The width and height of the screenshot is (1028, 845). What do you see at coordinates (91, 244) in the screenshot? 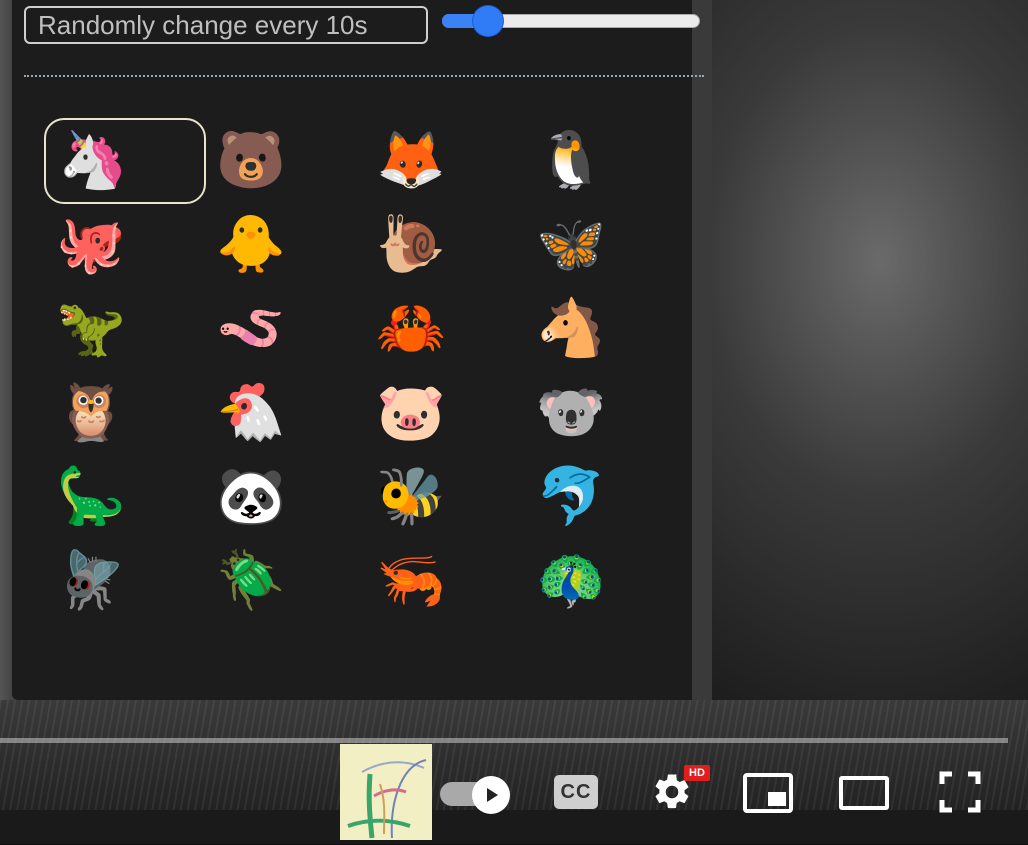
I see `octopus-icon: 🐙` at bounding box center [91, 244].